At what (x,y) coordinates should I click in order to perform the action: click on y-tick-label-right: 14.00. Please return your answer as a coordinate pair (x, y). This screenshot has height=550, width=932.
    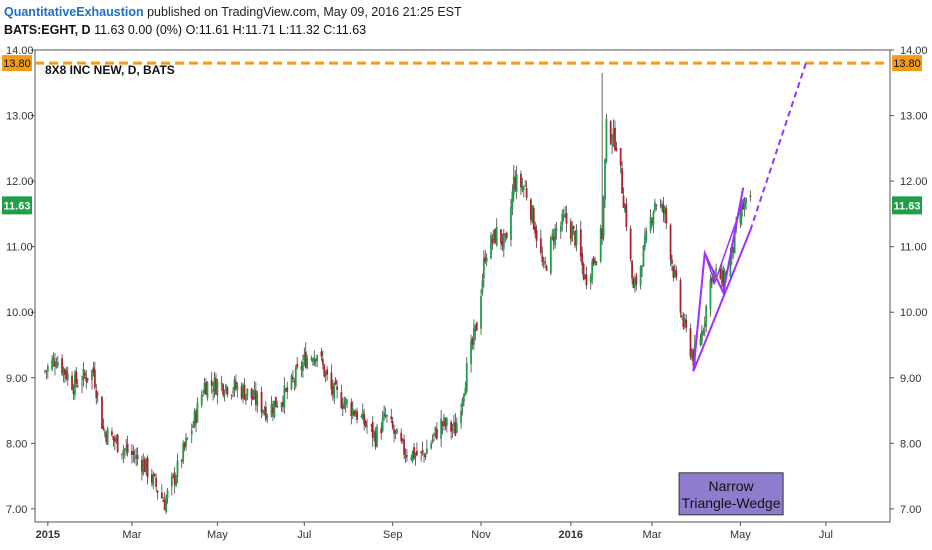
    Looking at the image, I should click on (914, 51).